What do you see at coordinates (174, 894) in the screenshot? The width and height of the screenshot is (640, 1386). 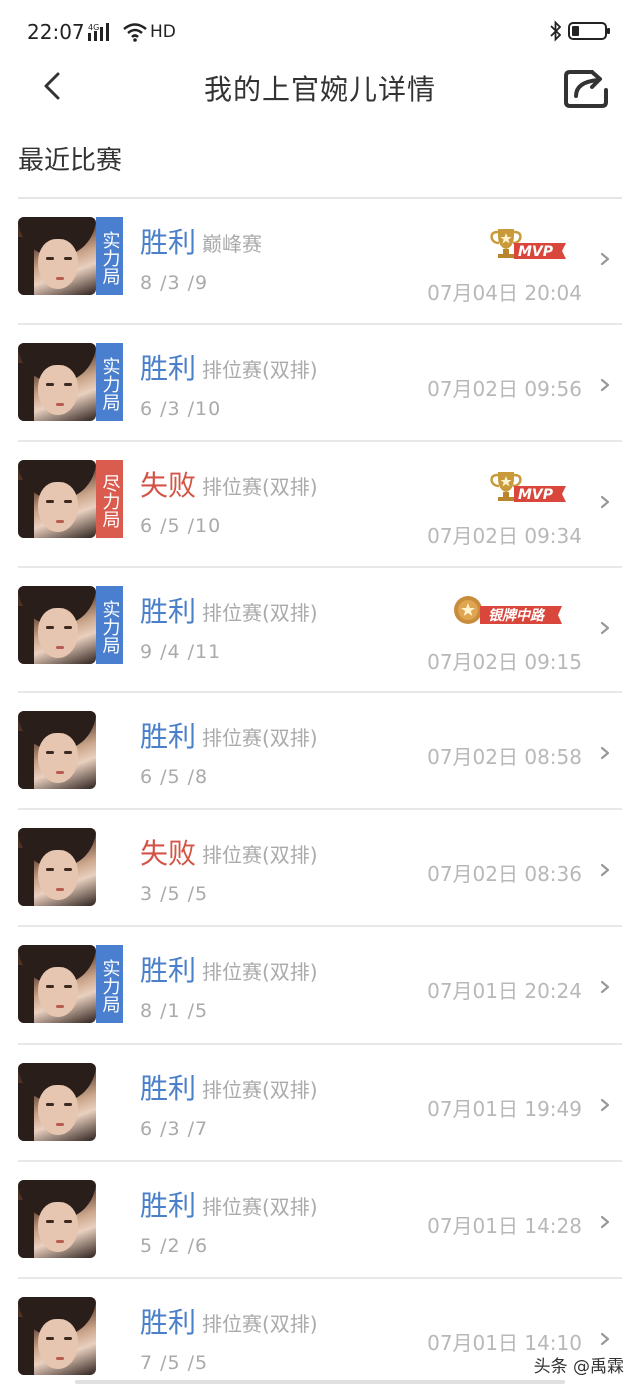 I see `match-kda: 3 /5 /5` at bounding box center [174, 894].